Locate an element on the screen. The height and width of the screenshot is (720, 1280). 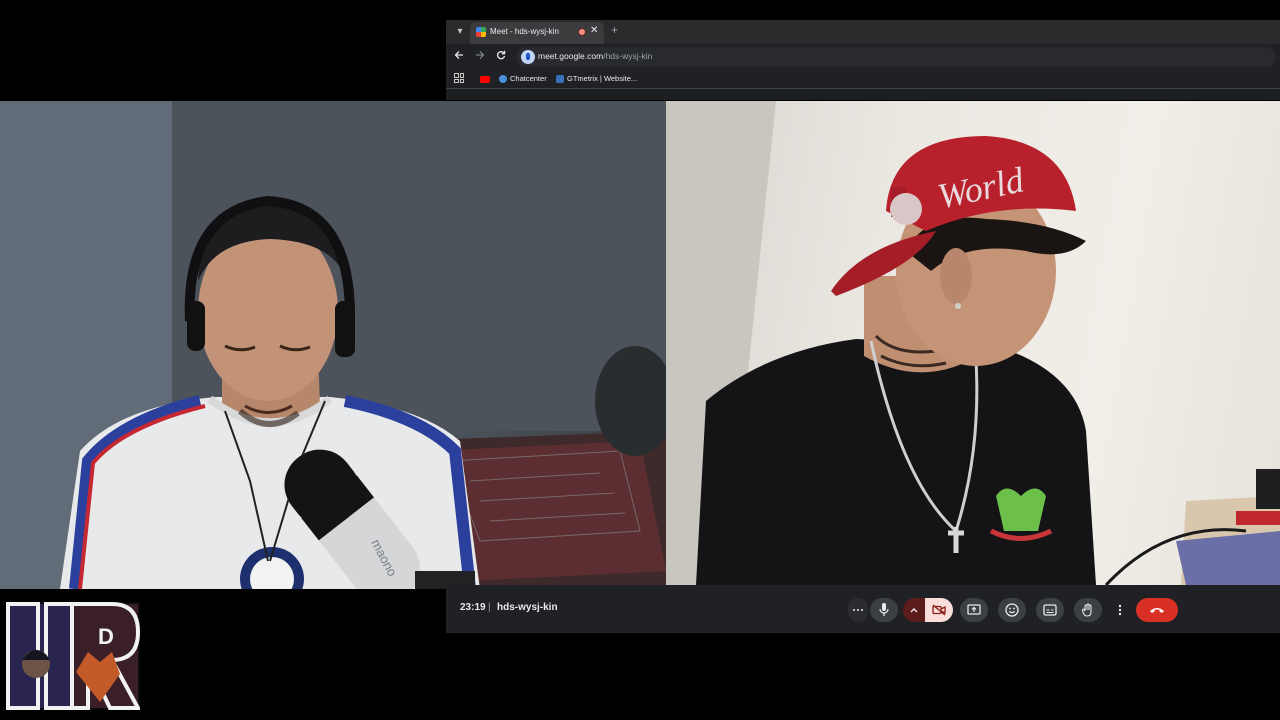
channel-logo-graphic: D is located at coordinates (74, 656).